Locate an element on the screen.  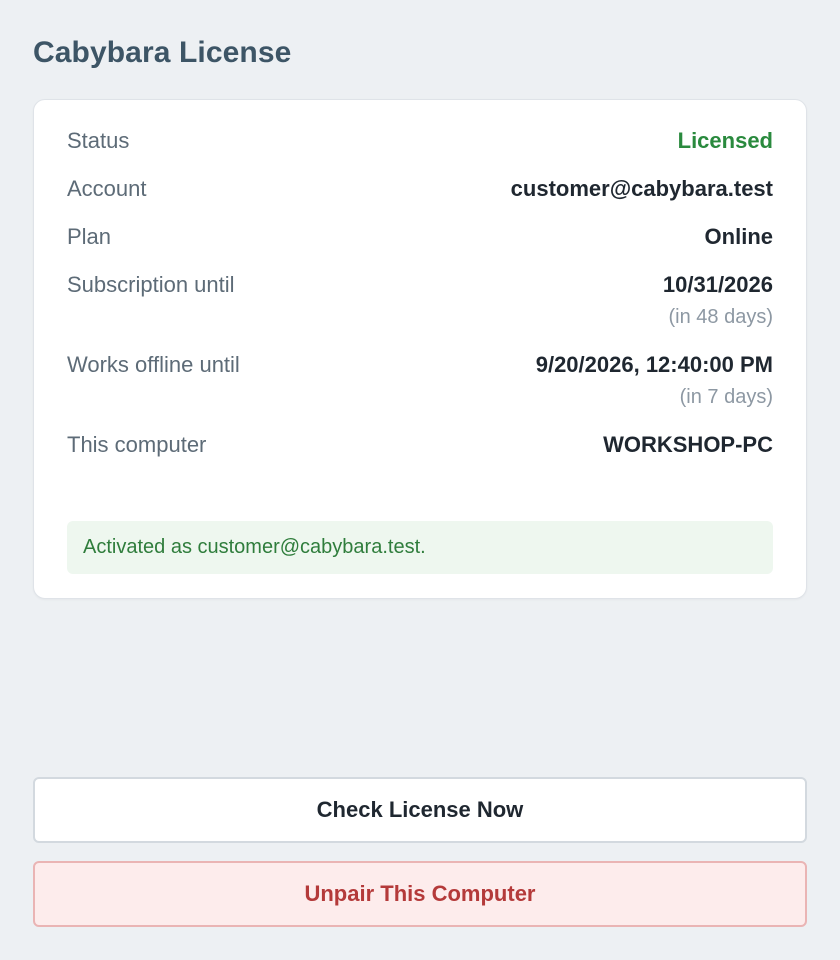
subscription-label: Subscription until is located at coordinates (151, 284).